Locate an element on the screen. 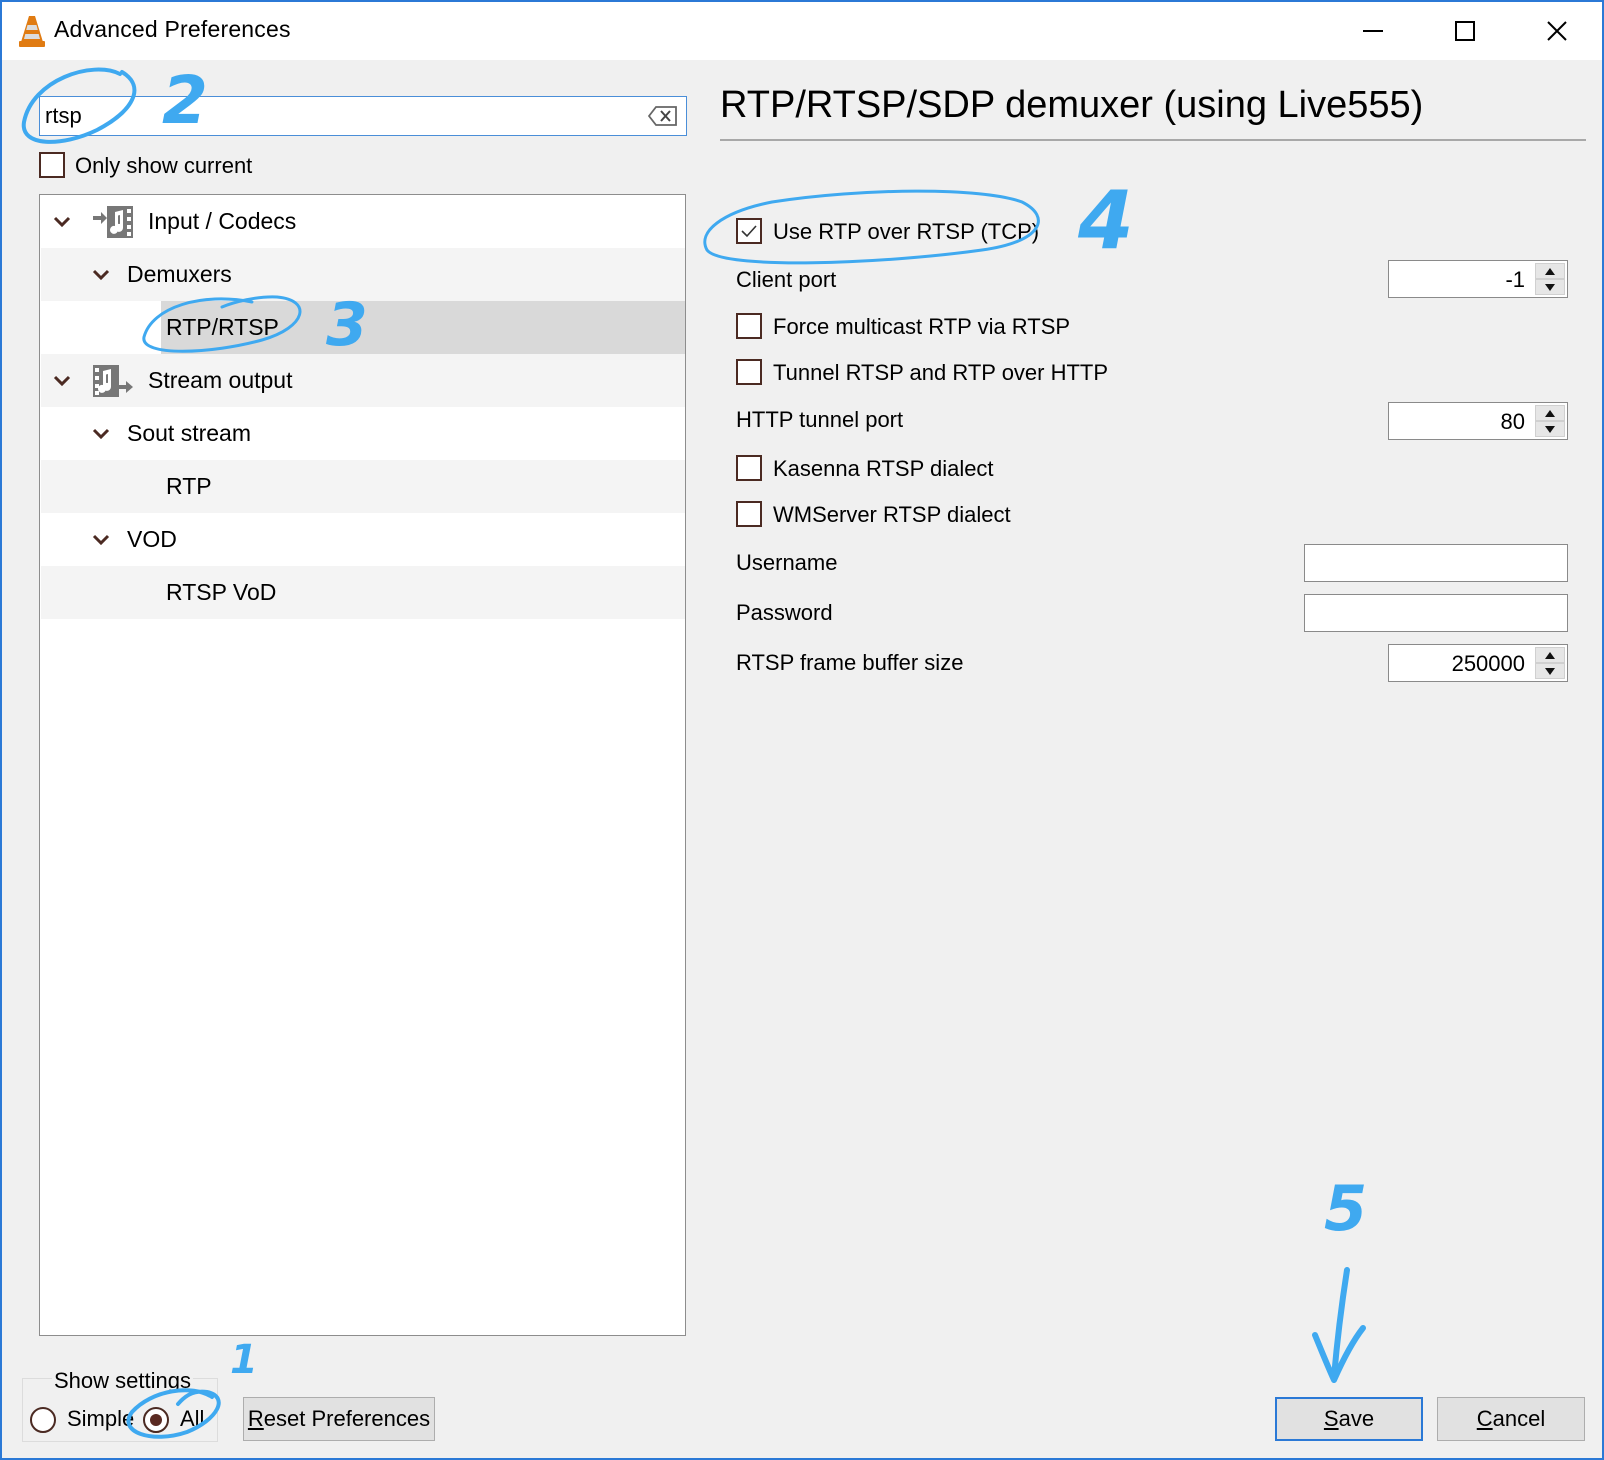  cancel-label: ancel is located at coordinates (1519, 1418).